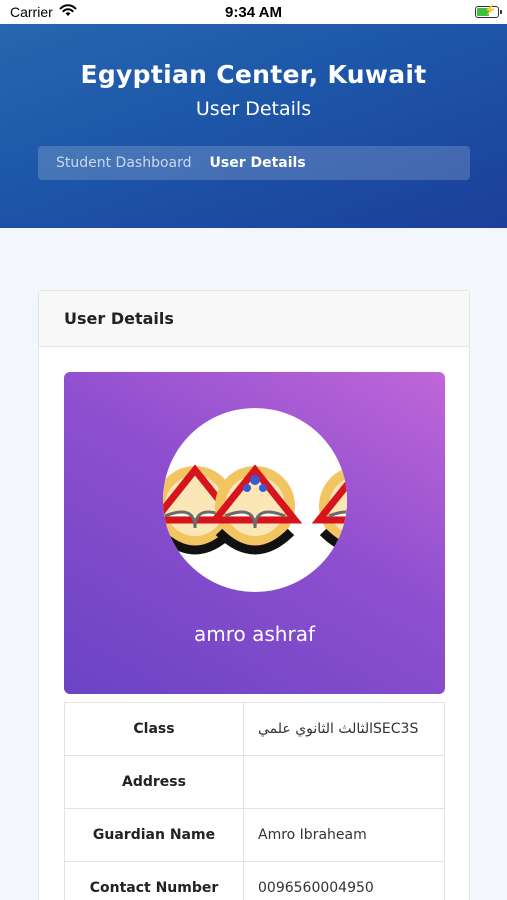 The image size is (507, 900). Describe the element at coordinates (31, 12) in the screenshot. I see `carrier-label: Carrier` at that location.